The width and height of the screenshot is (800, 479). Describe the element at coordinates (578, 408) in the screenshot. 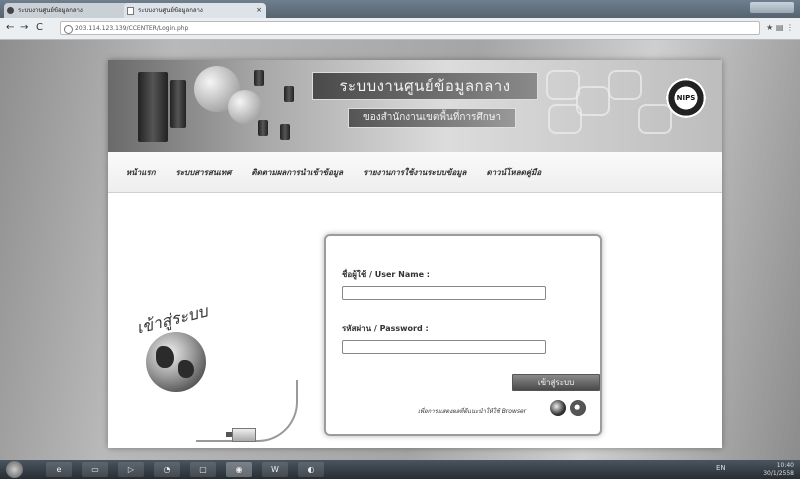

I see `firefox-browser-icon` at that location.